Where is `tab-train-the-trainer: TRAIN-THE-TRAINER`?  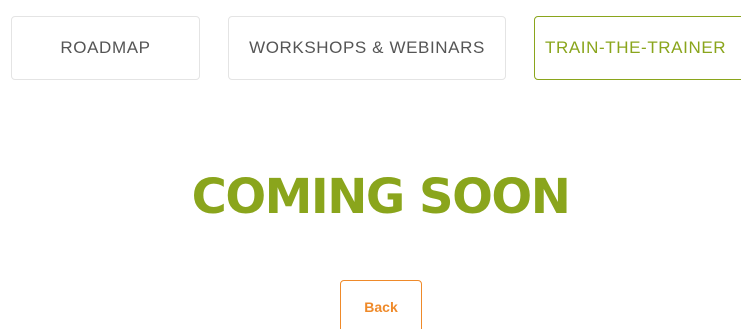
tab-train-the-trainer: TRAIN-THE-TRAINER is located at coordinates (637, 48).